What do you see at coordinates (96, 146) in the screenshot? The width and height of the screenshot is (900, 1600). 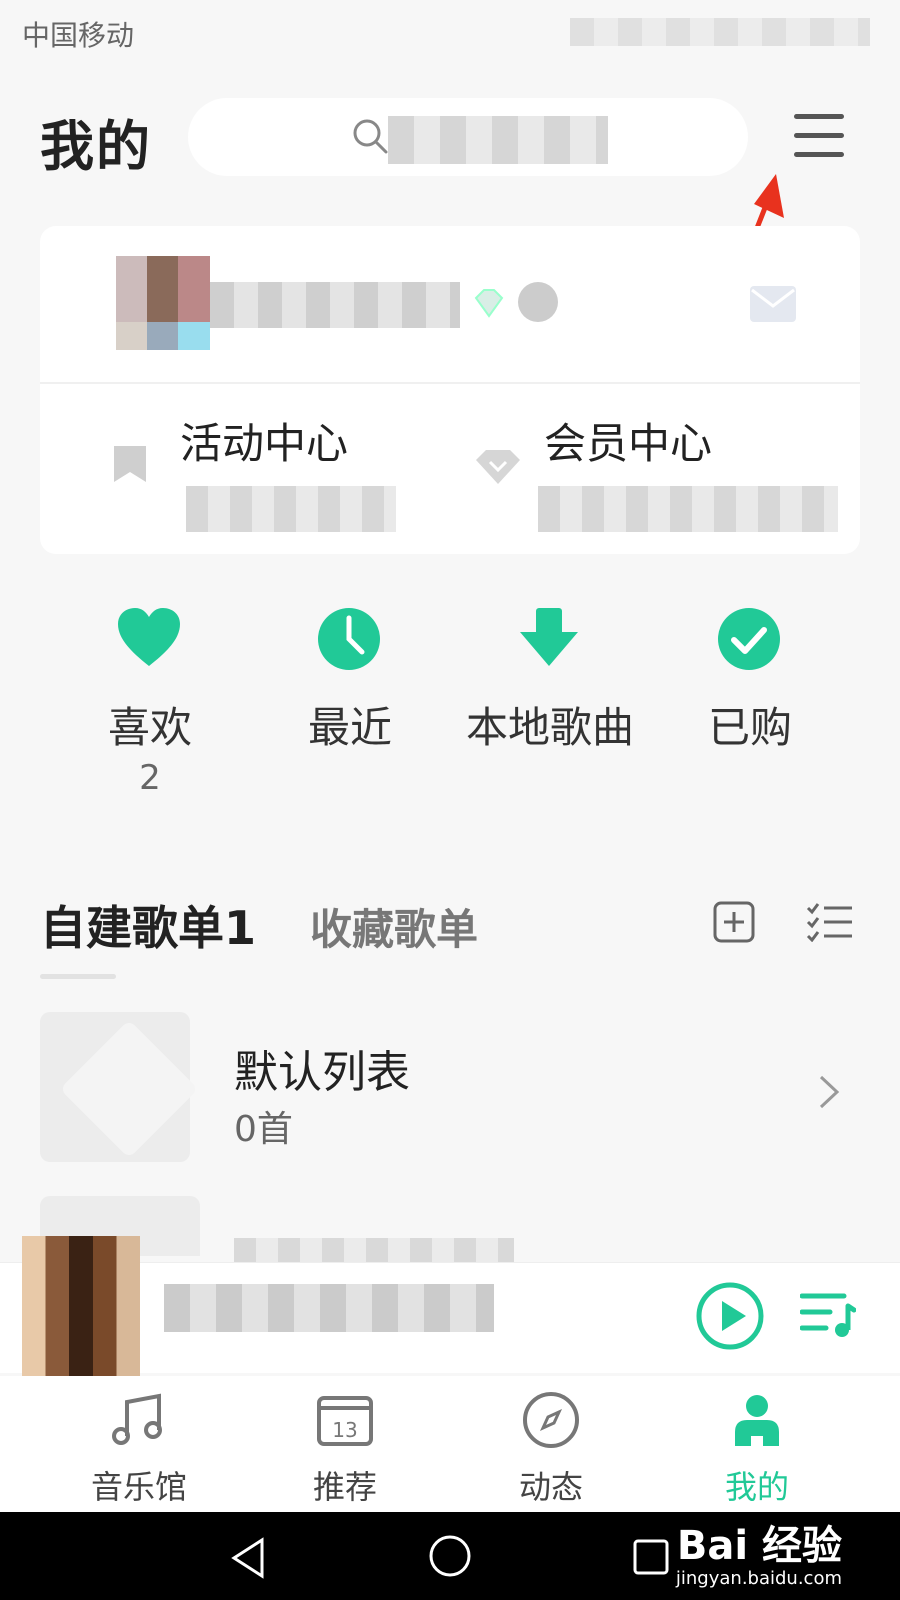 I see `page-title: 我的` at bounding box center [96, 146].